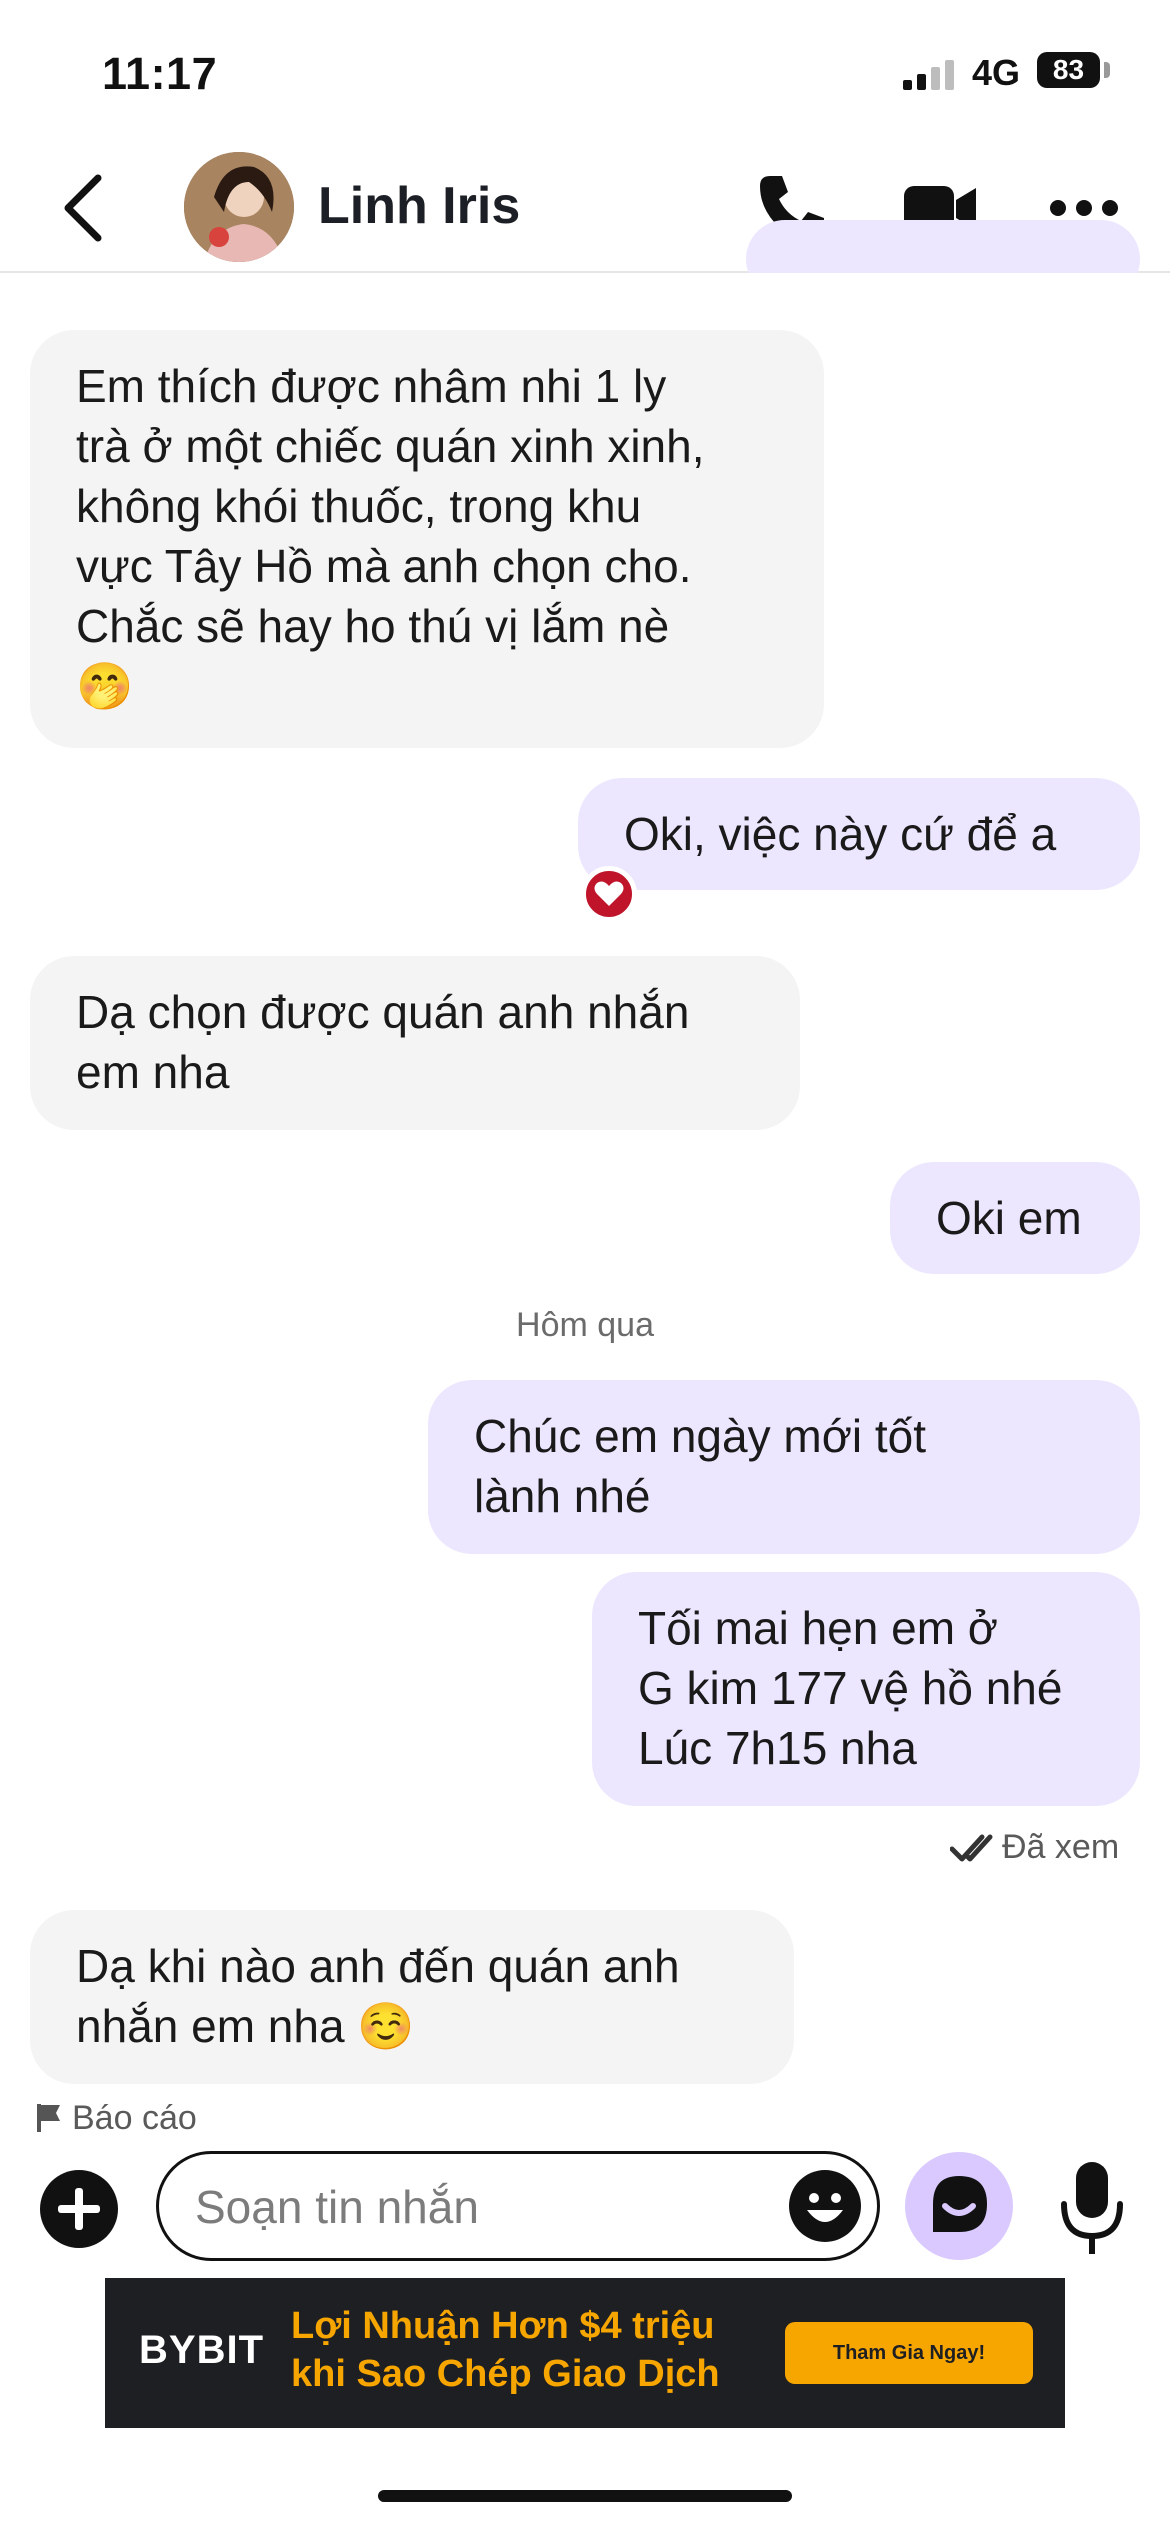 This screenshot has height=2532, width=1170. I want to click on ad-brand-logo: BYBIT, so click(201, 2350).